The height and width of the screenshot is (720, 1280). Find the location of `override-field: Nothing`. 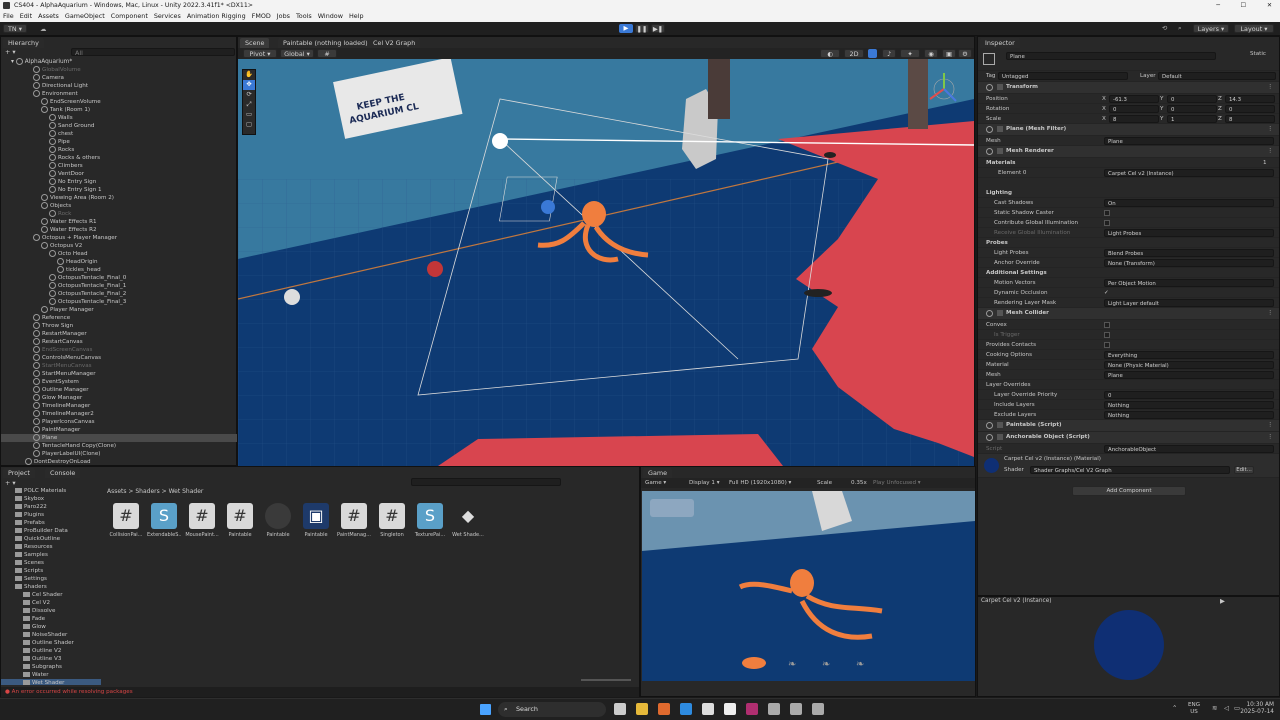

override-field: Nothing is located at coordinates (1189, 405).